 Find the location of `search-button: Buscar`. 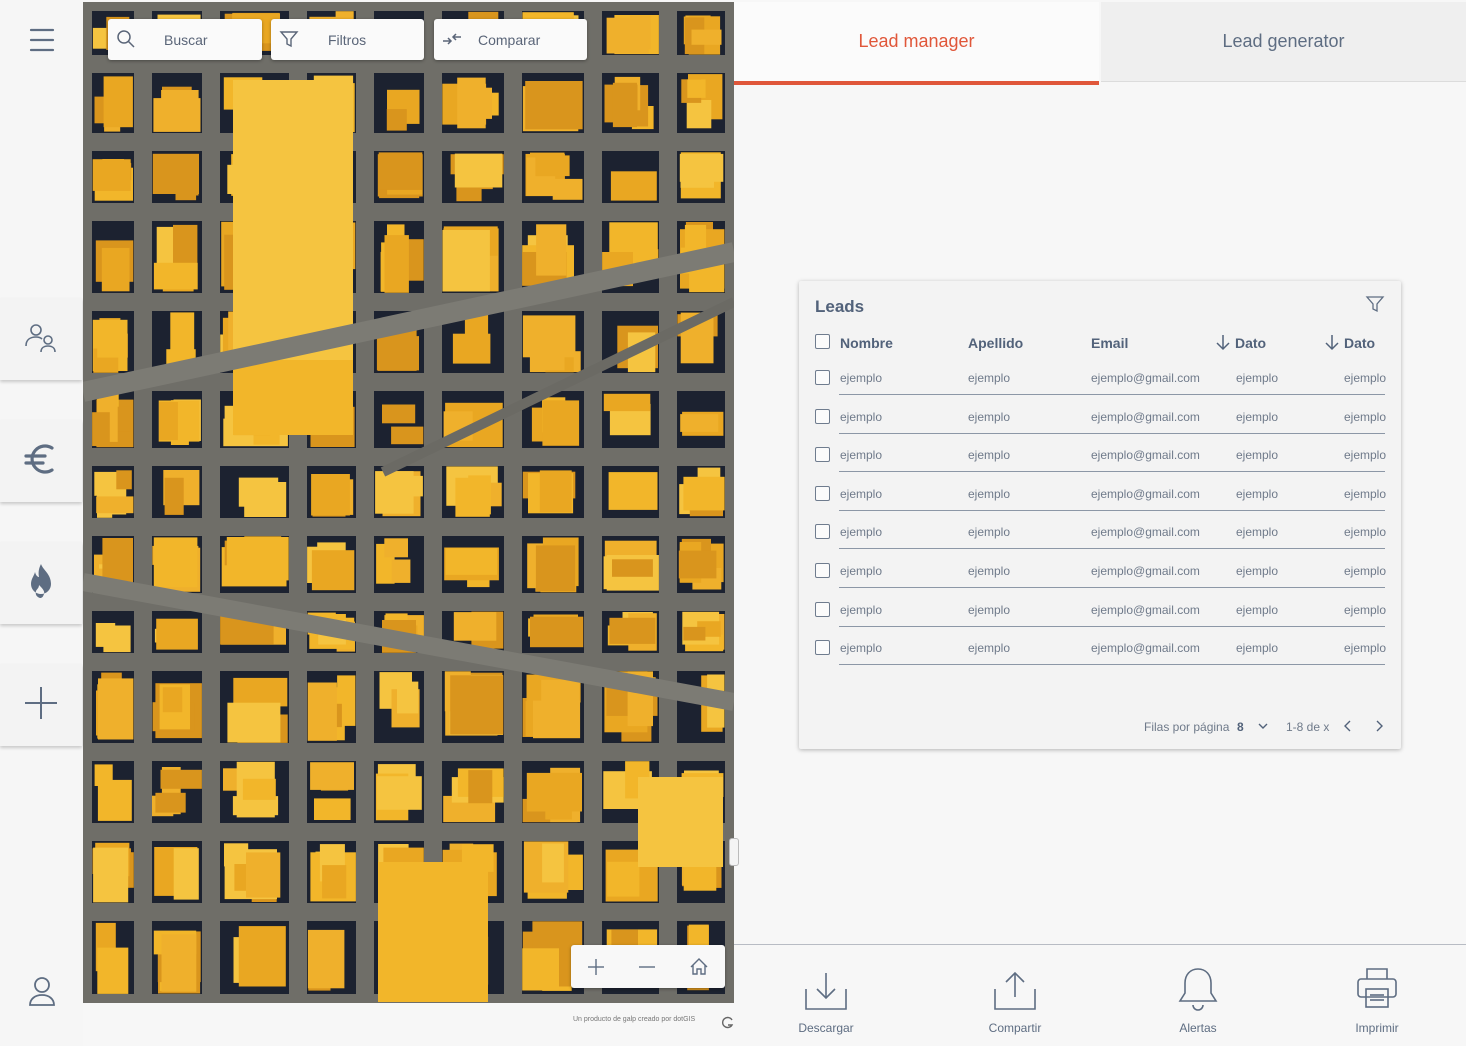

search-button: Buscar is located at coordinates (185, 39).